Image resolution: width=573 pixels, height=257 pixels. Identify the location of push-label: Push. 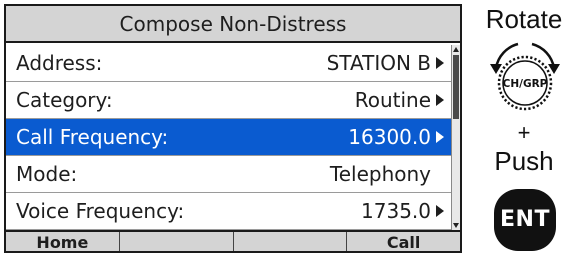
(524, 161).